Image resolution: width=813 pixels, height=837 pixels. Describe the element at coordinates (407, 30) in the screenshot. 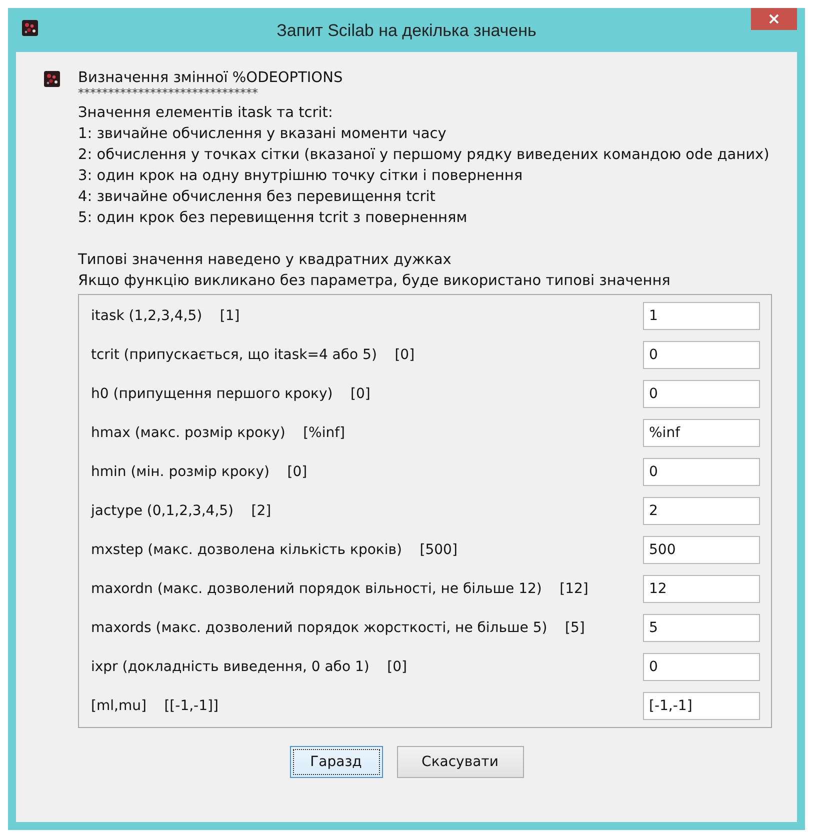

I see `window-title: Запит Scilab на декілька значень` at that location.